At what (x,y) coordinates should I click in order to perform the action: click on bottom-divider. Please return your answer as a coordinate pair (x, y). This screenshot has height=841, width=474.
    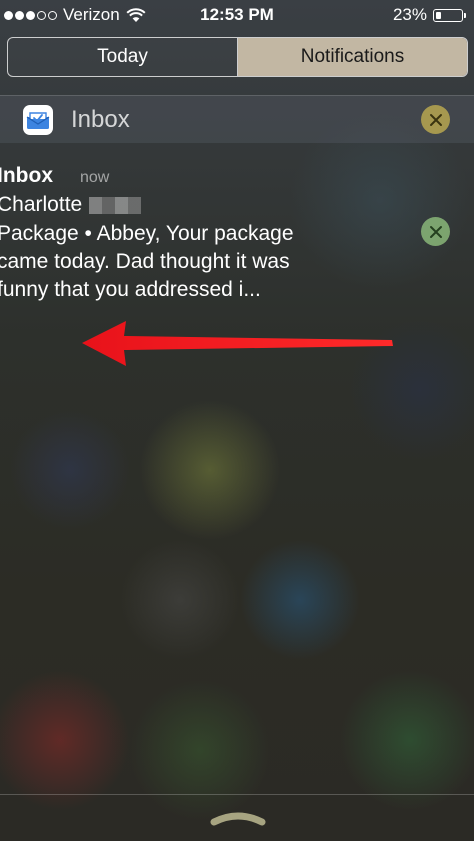
    Looking at the image, I should click on (237, 794).